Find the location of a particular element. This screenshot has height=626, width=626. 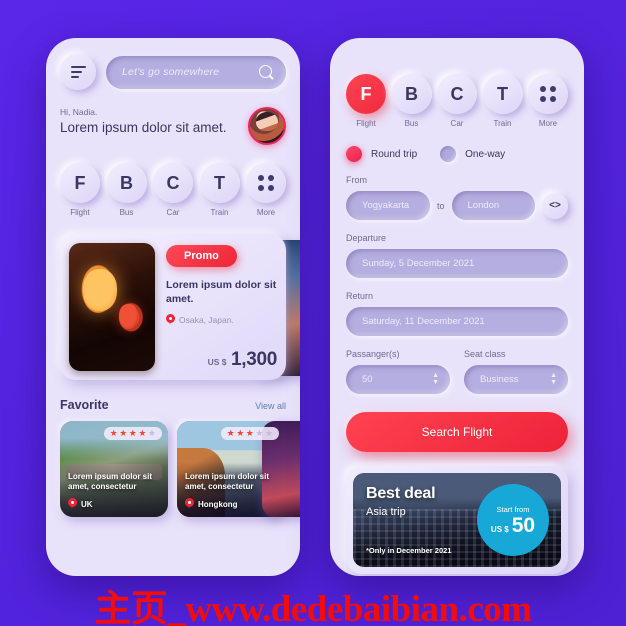

greeting-text: Hi, Nadia. Lorem ipsum dolor sit amet. is located at coordinates (154, 122).